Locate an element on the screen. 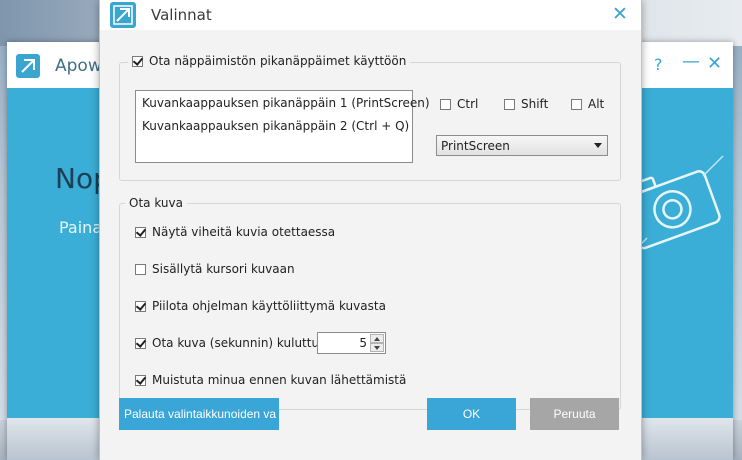 This screenshot has width=742, height=460. option-label: Piilota ohjelman käyttöliittymä kuvasta is located at coordinates (269, 306).